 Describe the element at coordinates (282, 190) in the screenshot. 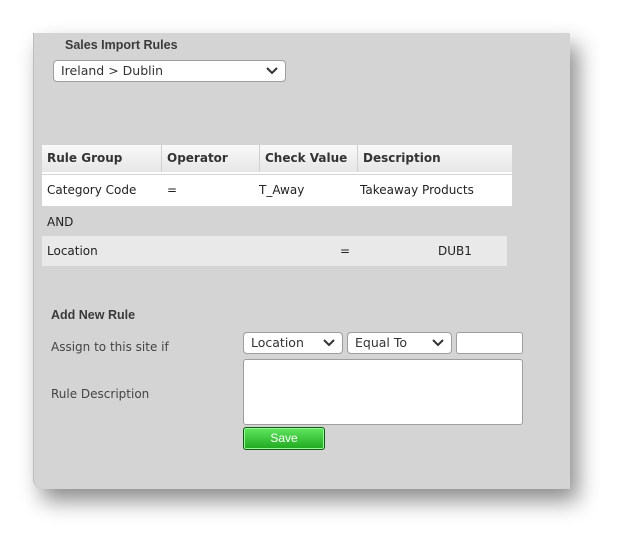

I see `check-value-cell: T_Away` at that location.